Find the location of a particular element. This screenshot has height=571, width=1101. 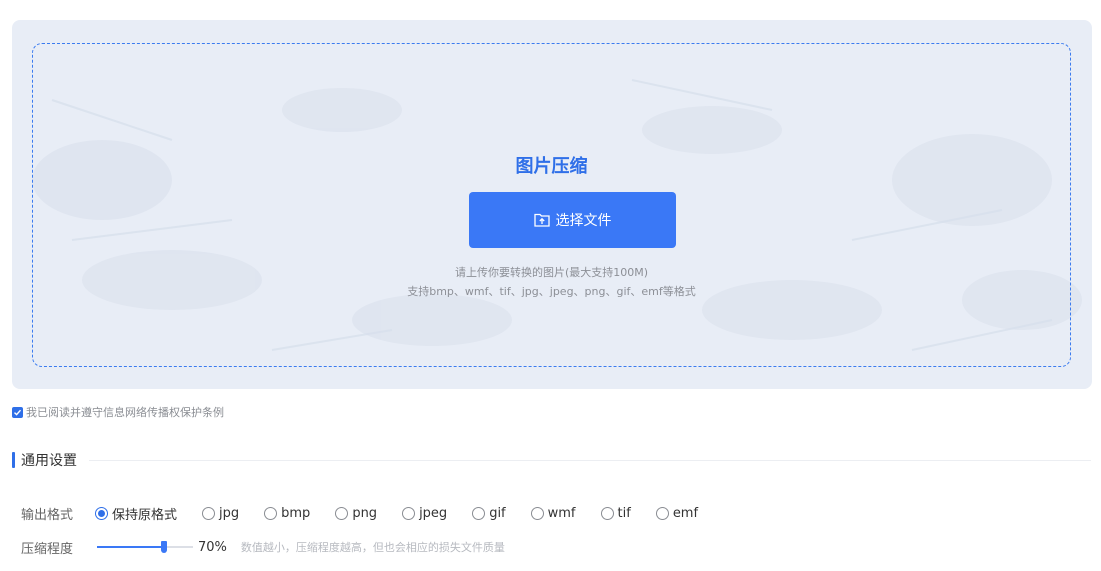

general-settings-header: 通用设置 is located at coordinates (551, 460).